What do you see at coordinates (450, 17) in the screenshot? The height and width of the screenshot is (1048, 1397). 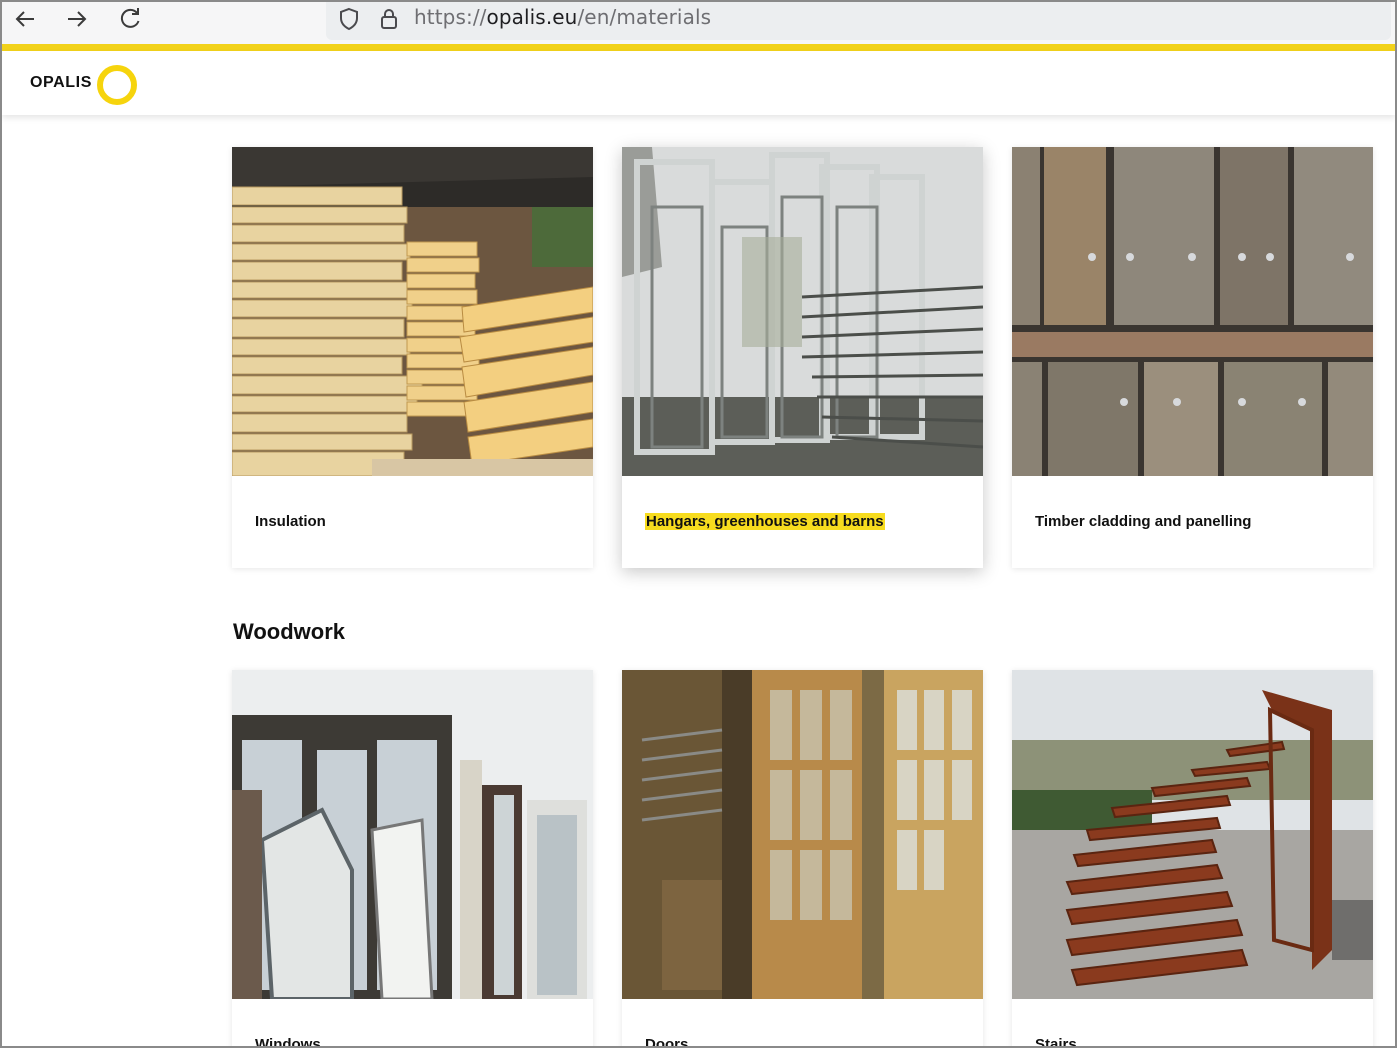 I see `url-prefix: https://` at bounding box center [450, 17].